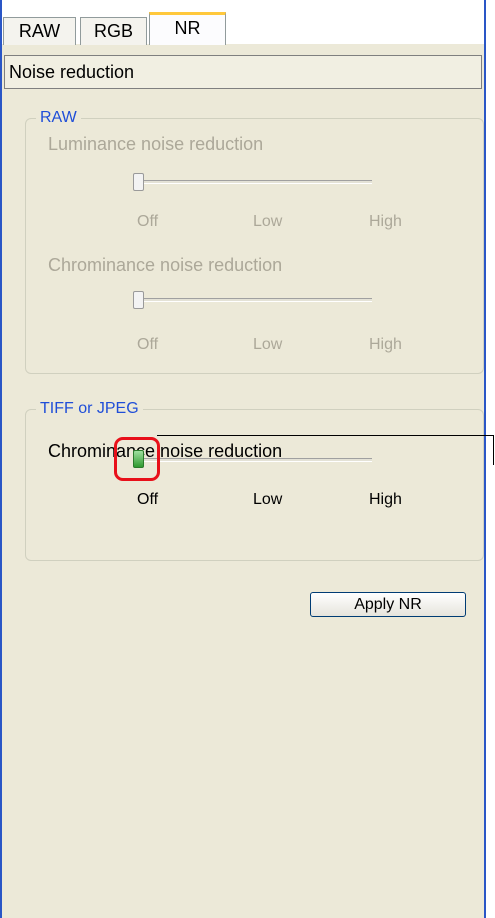 The width and height of the screenshot is (495, 918). What do you see at coordinates (148, 499) in the screenshot?
I see `tiff-chrominance-tick-off: Off` at bounding box center [148, 499].